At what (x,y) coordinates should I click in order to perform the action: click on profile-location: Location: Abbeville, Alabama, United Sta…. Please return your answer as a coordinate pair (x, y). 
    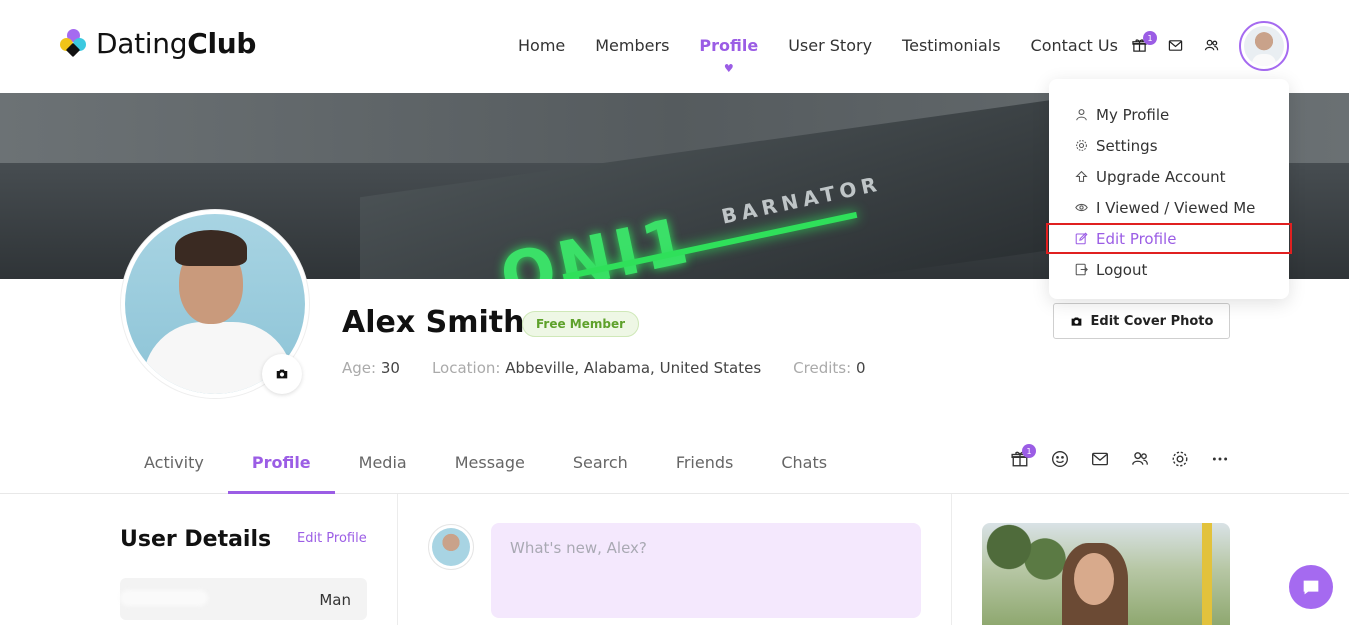
    Looking at the image, I should click on (596, 368).